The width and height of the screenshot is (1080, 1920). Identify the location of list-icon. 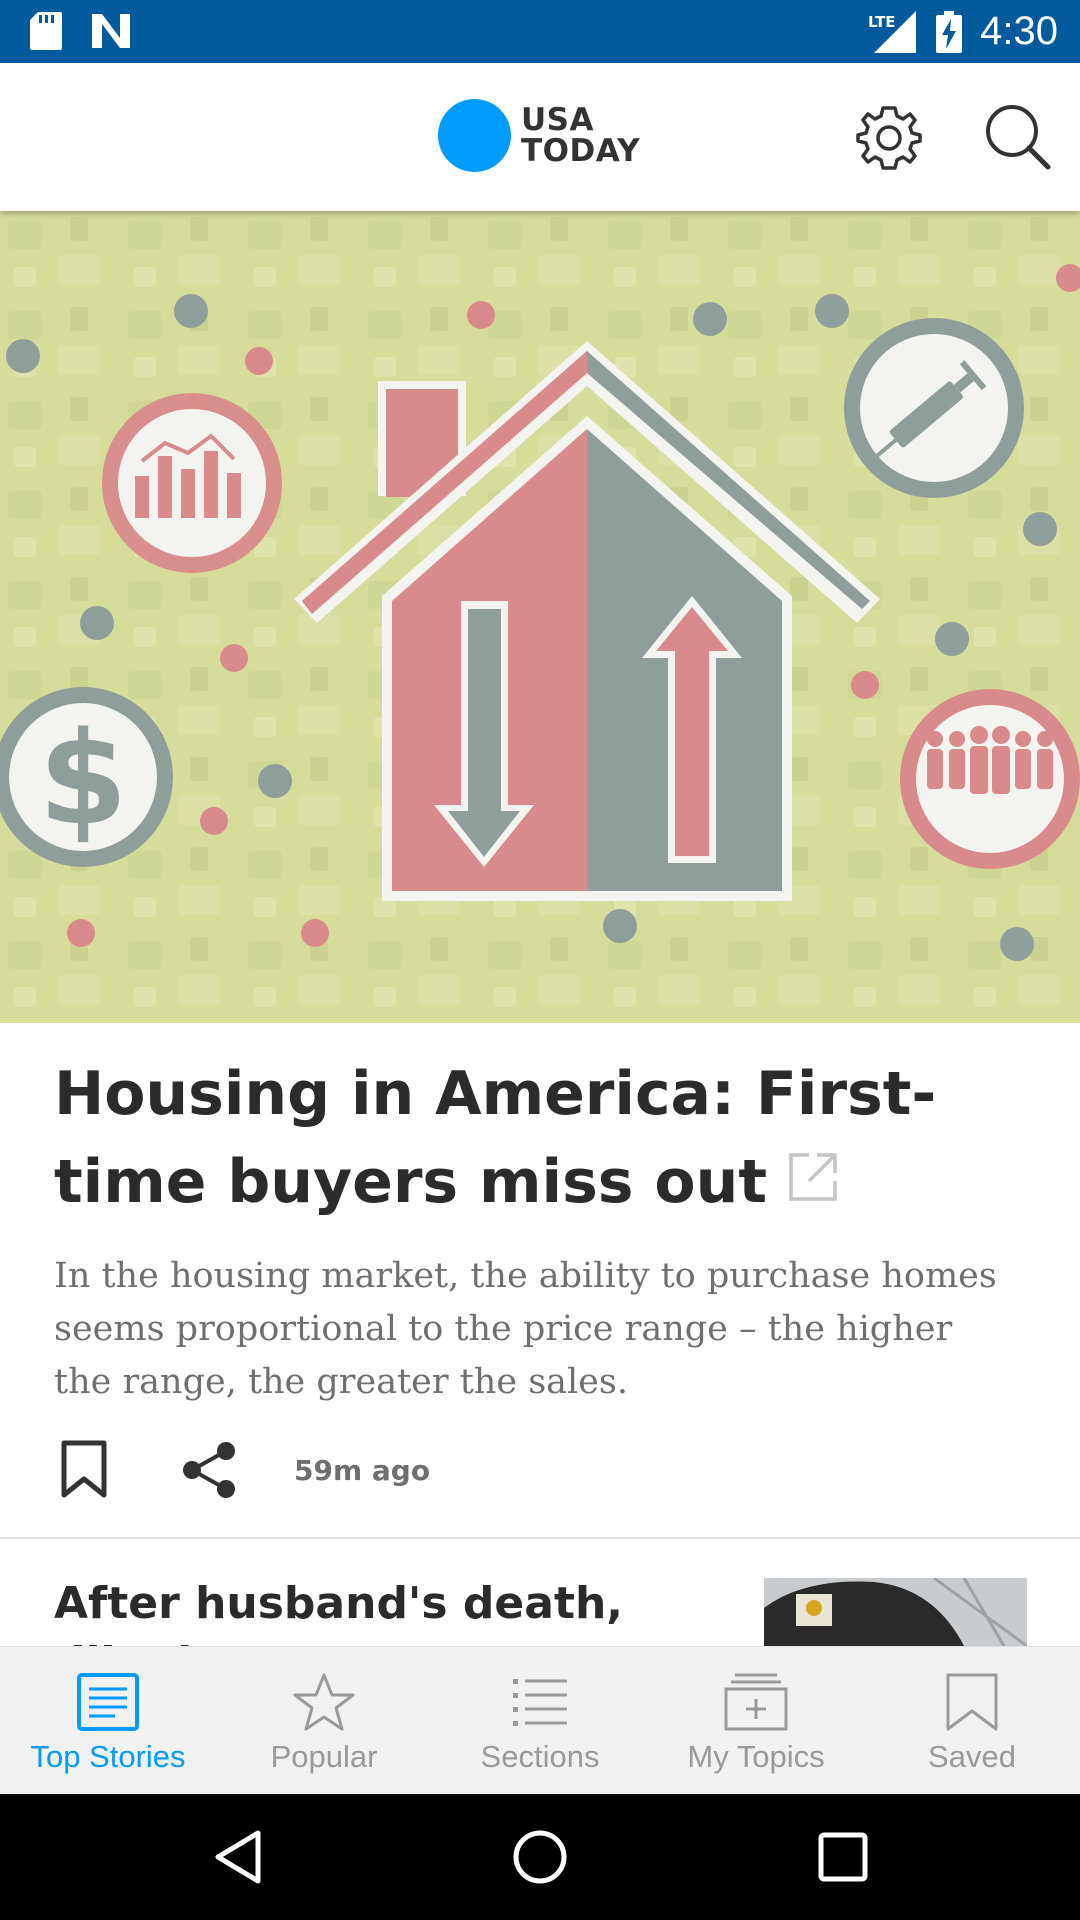
(540, 1702).